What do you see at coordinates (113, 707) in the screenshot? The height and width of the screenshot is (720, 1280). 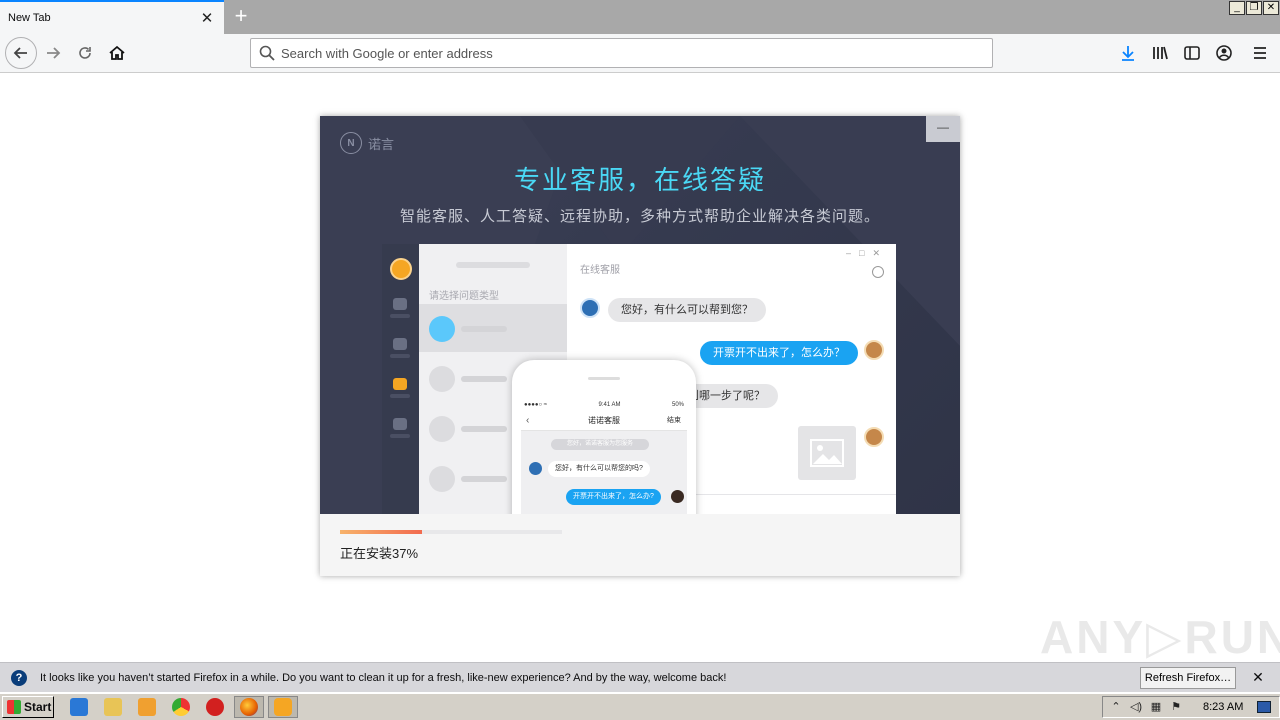 I see `explorer-icon` at bounding box center [113, 707].